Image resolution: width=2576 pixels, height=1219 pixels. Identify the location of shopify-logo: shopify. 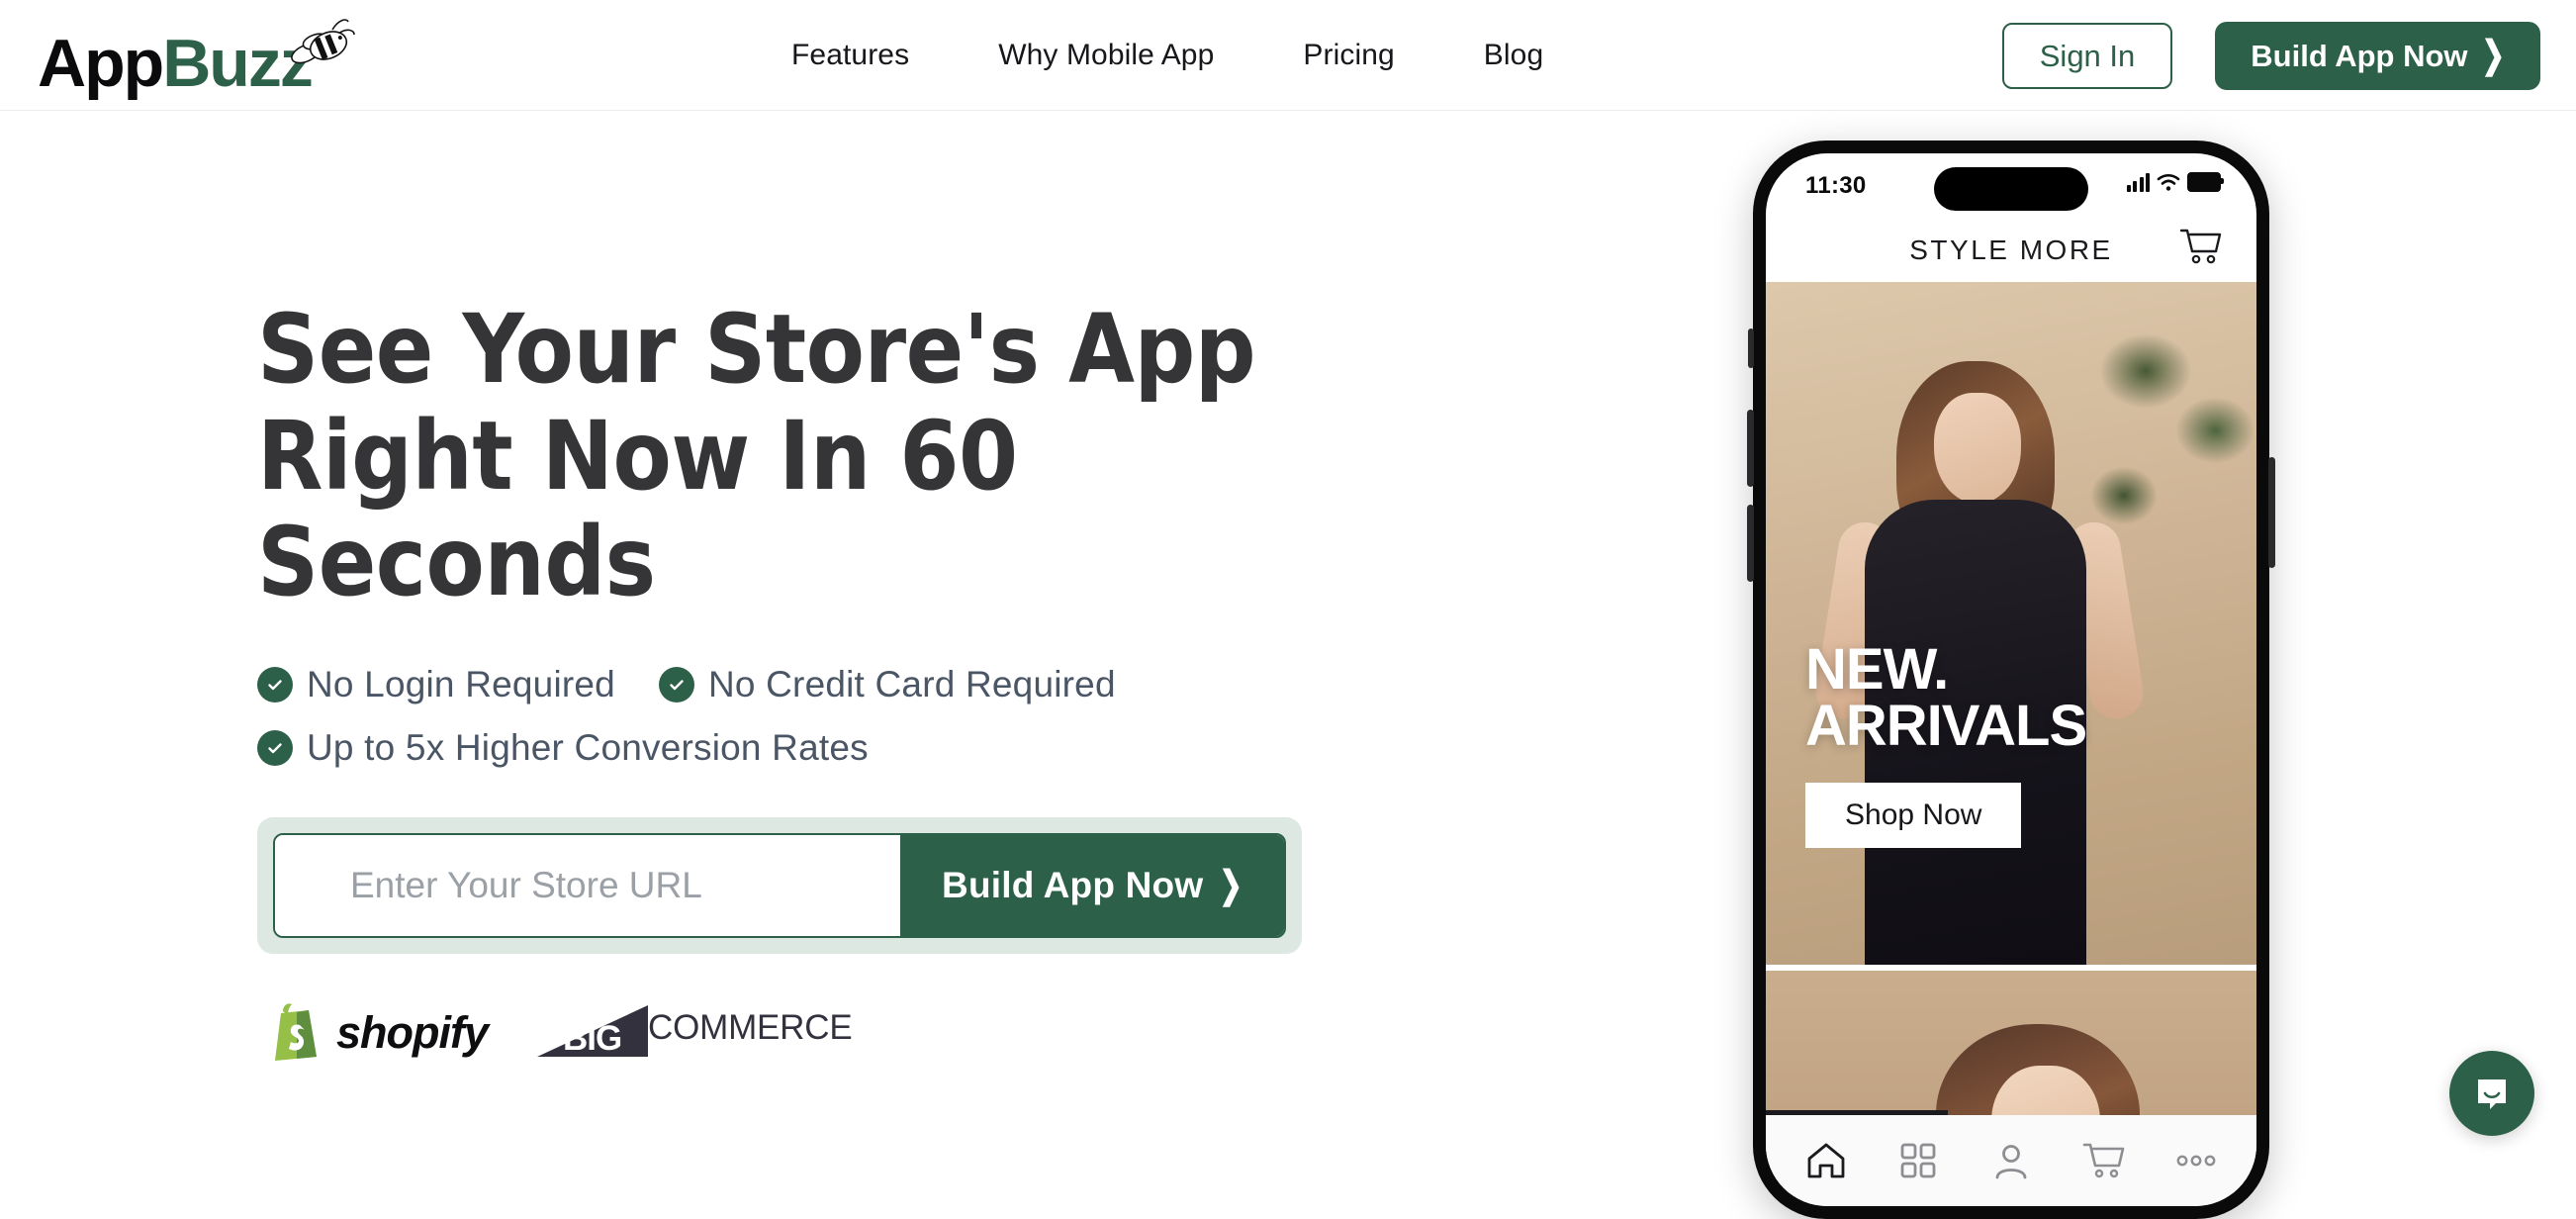
(379, 1032).